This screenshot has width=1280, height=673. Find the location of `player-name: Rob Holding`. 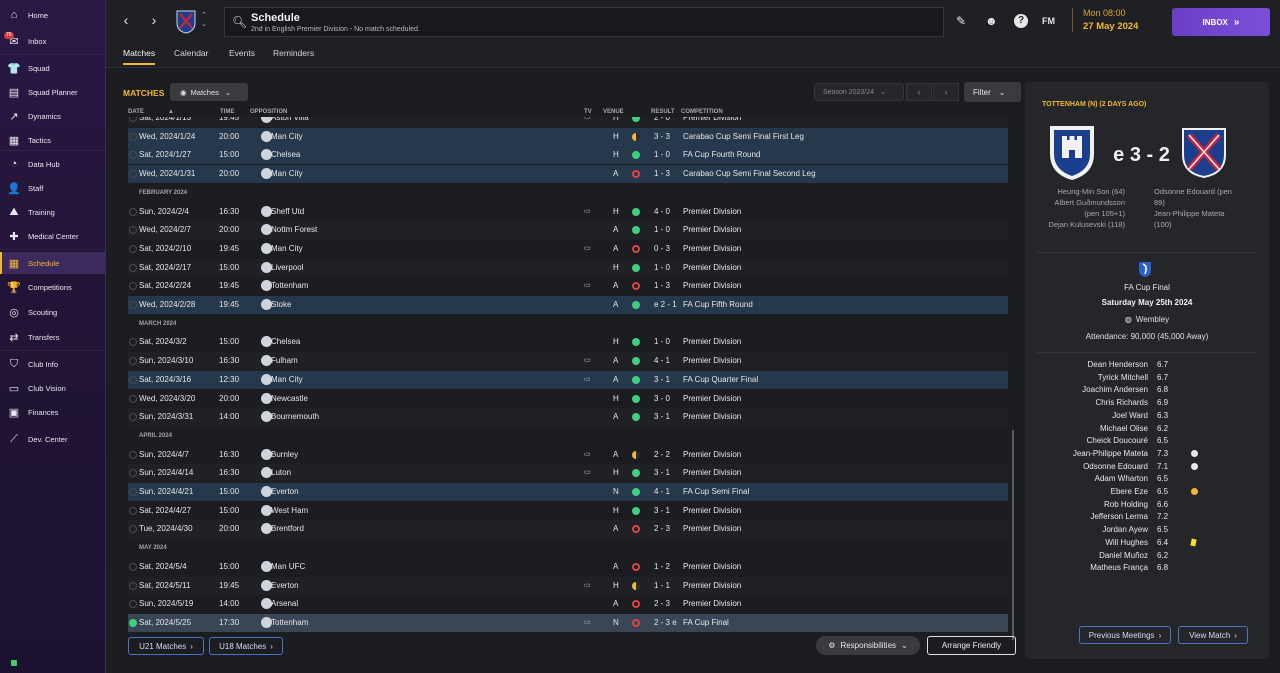

player-name: Rob Holding is located at coordinates (1126, 504).